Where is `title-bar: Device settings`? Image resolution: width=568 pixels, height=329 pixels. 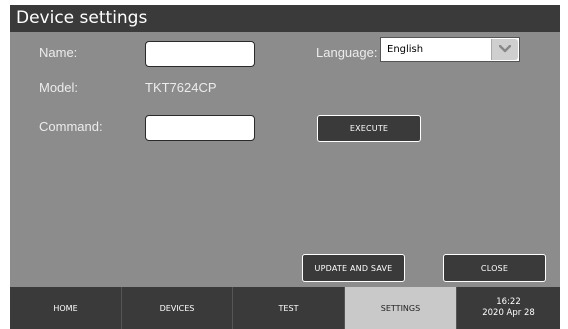 title-bar: Device settings is located at coordinates (285, 18).